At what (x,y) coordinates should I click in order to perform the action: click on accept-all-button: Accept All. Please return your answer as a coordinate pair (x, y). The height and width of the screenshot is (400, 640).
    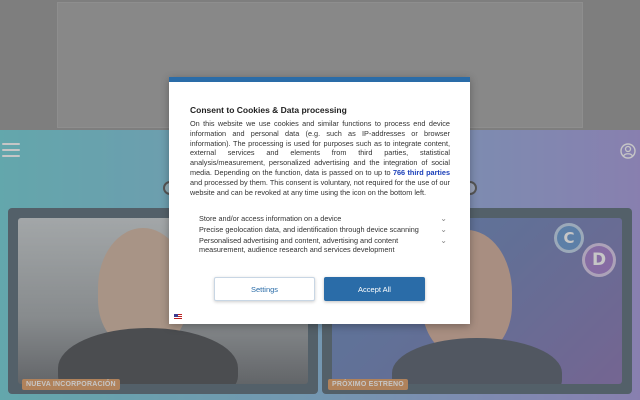
    Looking at the image, I should click on (374, 289).